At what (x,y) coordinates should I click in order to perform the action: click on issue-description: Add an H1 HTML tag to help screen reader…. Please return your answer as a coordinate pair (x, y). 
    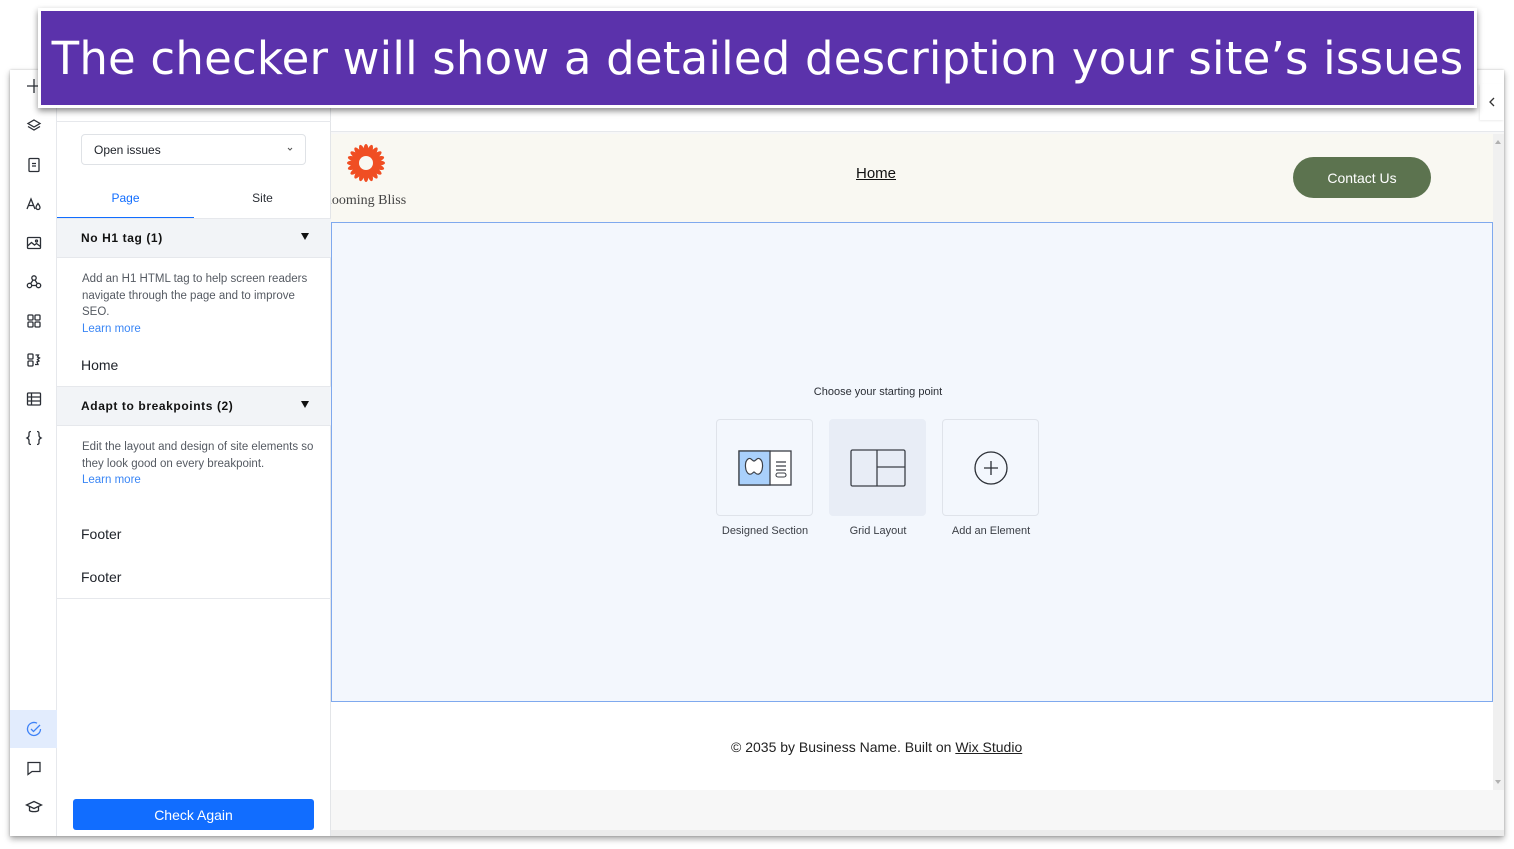
    Looking at the image, I should click on (199, 304).